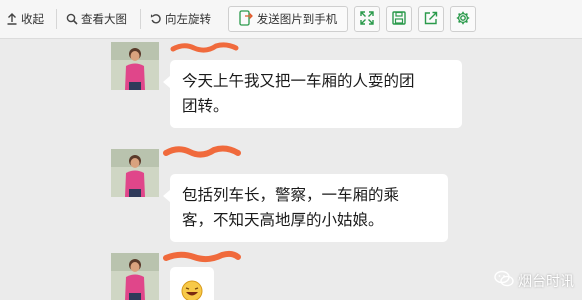 The height and width of the screenshot is (300, 582). What do you see at coordinates (12, 19) in the screenshot?
I see `arrow-up-icon` at bounding box center [12, 19].